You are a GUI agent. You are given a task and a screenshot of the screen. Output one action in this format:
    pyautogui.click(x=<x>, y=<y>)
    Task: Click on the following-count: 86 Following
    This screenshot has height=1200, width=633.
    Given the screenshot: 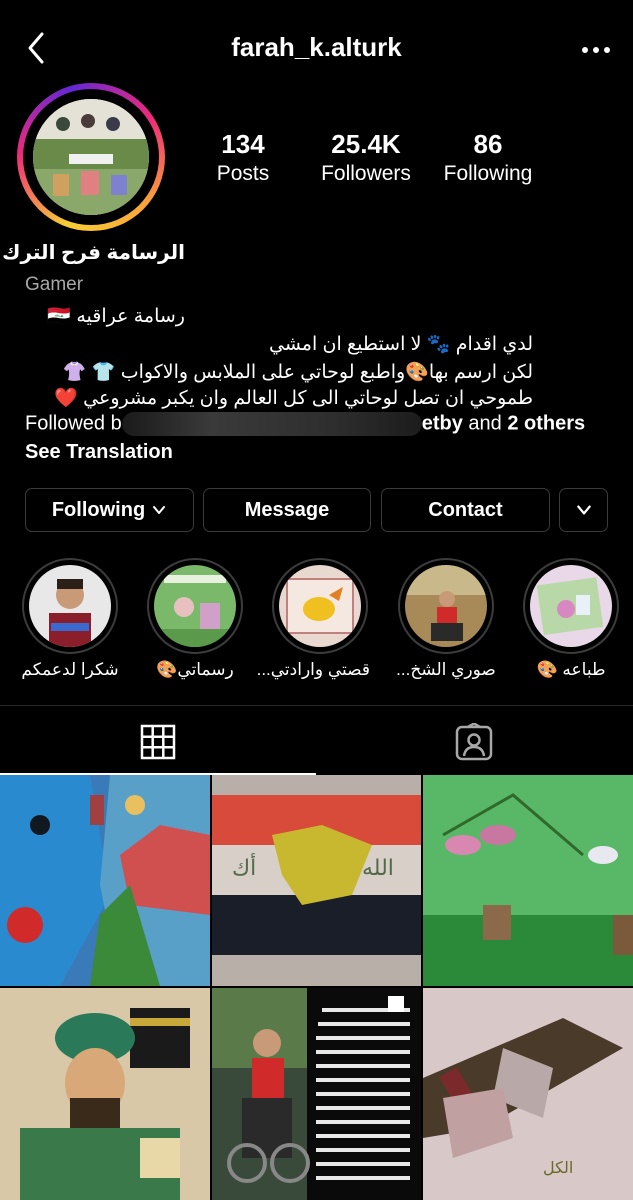 What is the action you would take?
    pyautogui.click(x=488, y=158)
    